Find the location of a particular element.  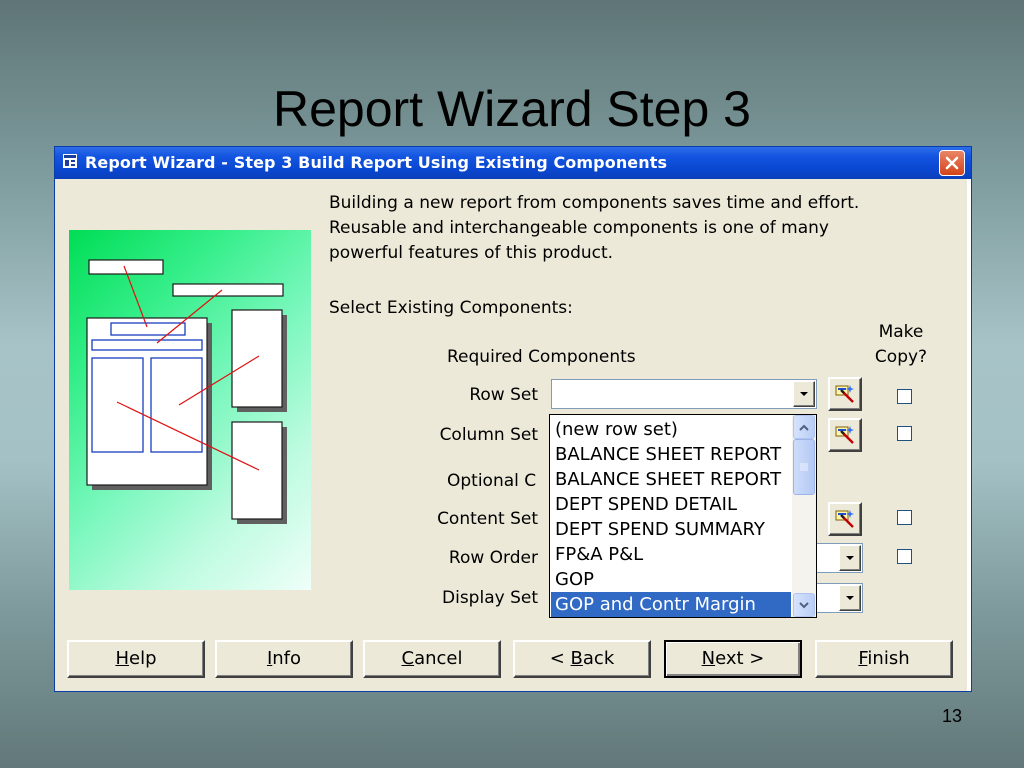

info-label: nfo is located at coordinates (287, 658).